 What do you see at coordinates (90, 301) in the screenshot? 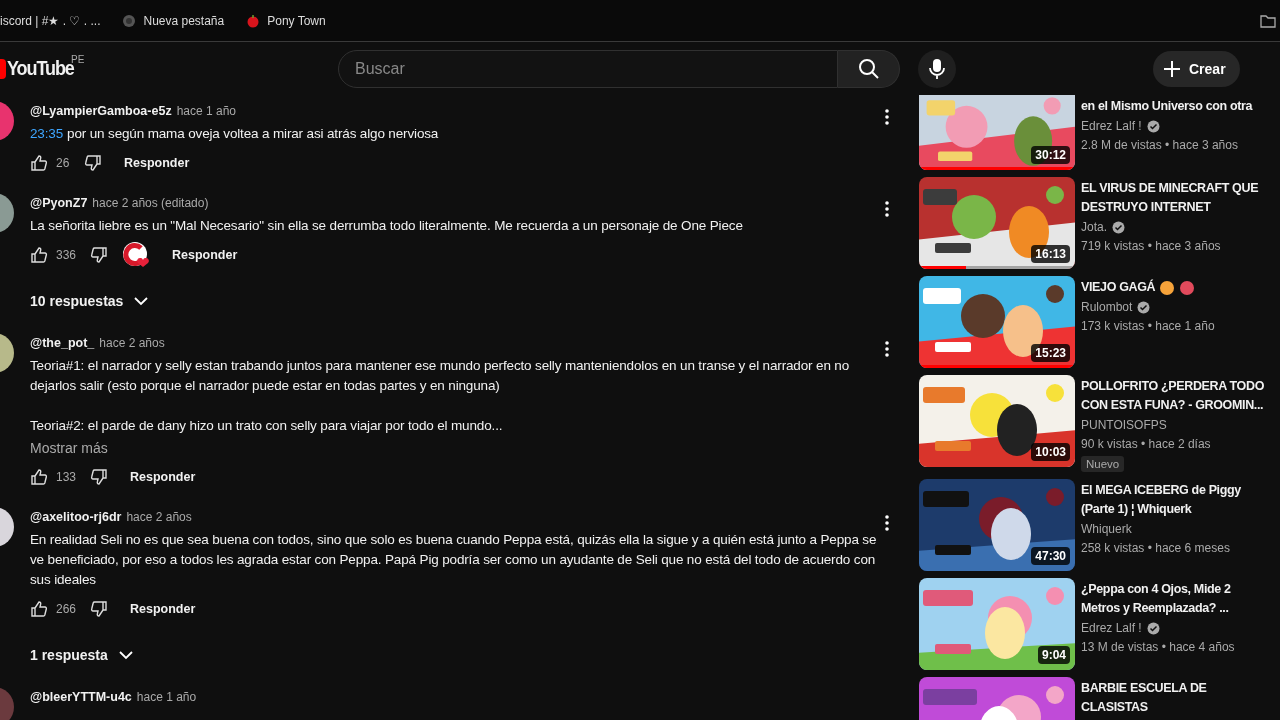
I see `replies-toggle: 10 respuestas` at bounding box center [90, 301].